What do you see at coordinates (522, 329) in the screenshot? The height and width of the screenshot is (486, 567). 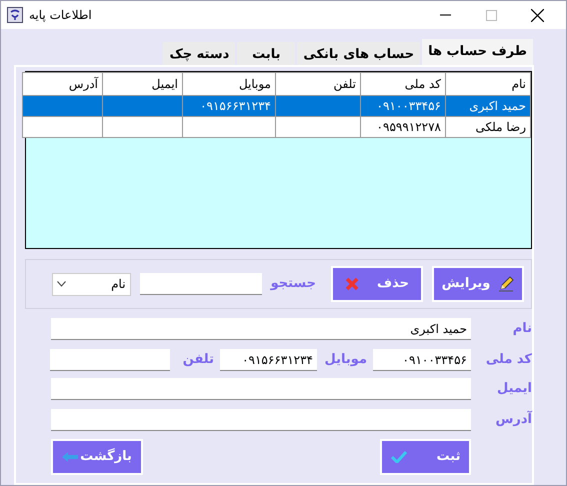 I see `field-label: نام` at bounding box center [522, 329].